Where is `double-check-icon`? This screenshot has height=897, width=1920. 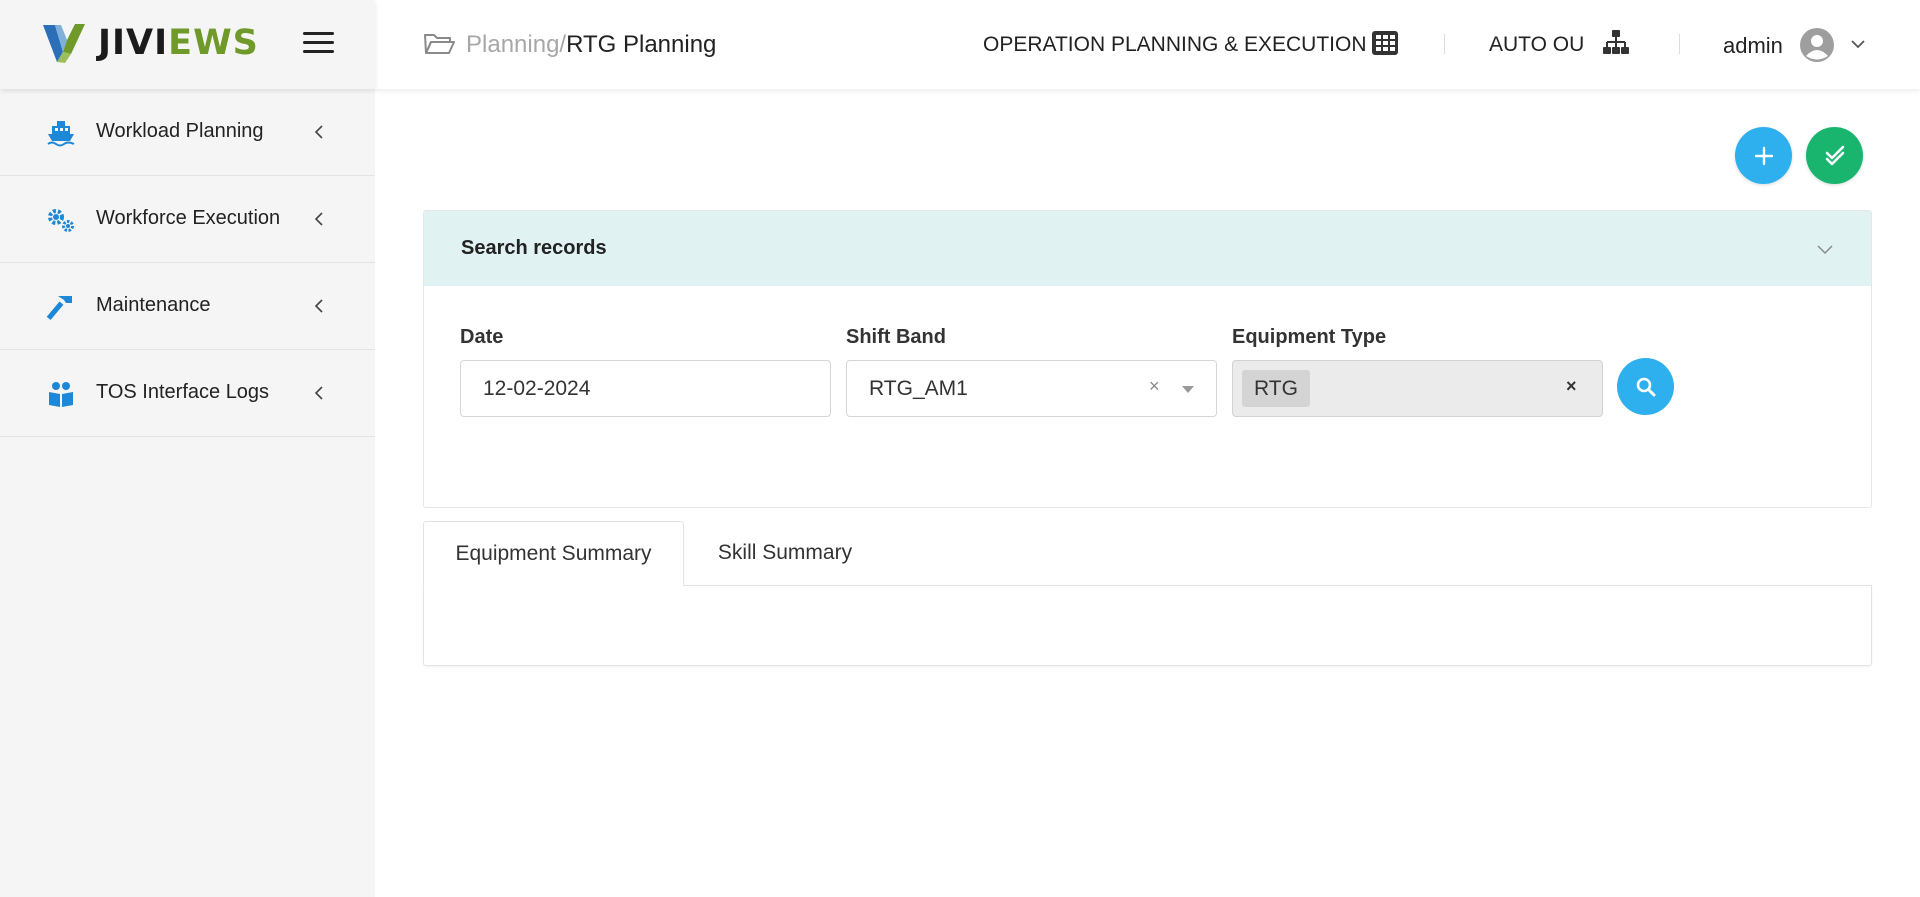
double-check-icon is located at coordinates (1834, 155).